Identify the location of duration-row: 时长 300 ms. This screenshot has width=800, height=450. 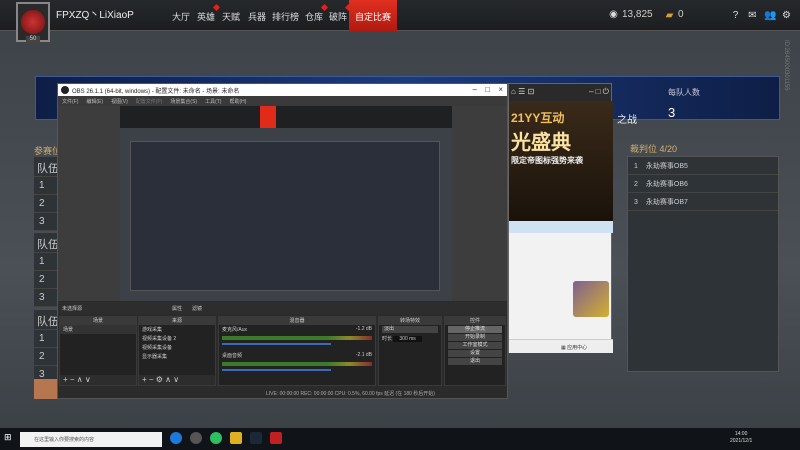
(410, 338).